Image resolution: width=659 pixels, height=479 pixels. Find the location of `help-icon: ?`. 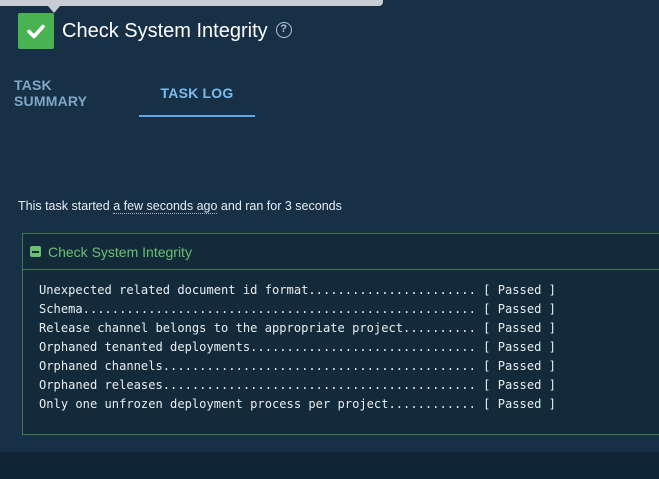

help-icon: ? is located at coordinates (283, 29).